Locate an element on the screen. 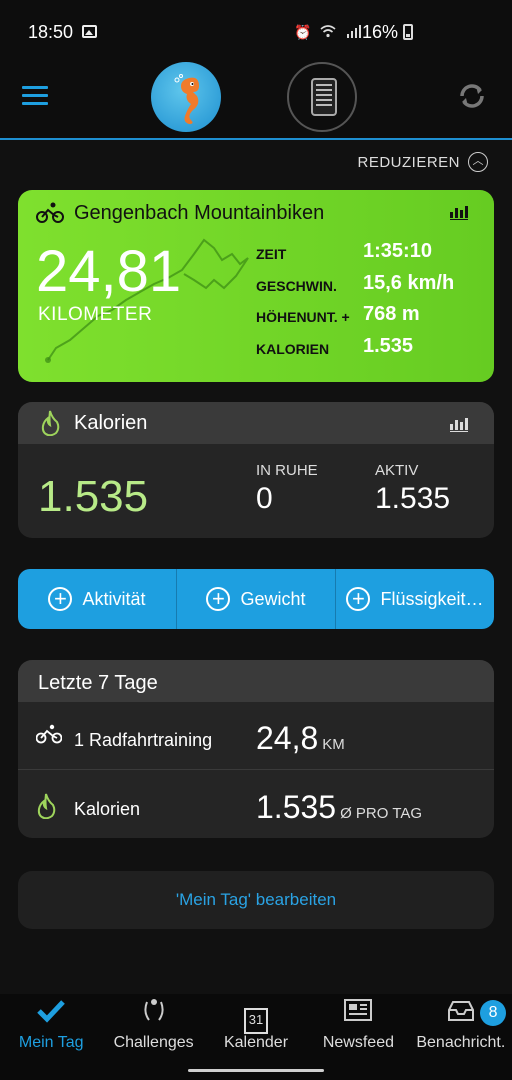 This screenshot has height=1080, width=512. laurel-icon is located at coordinates (153, 1012).